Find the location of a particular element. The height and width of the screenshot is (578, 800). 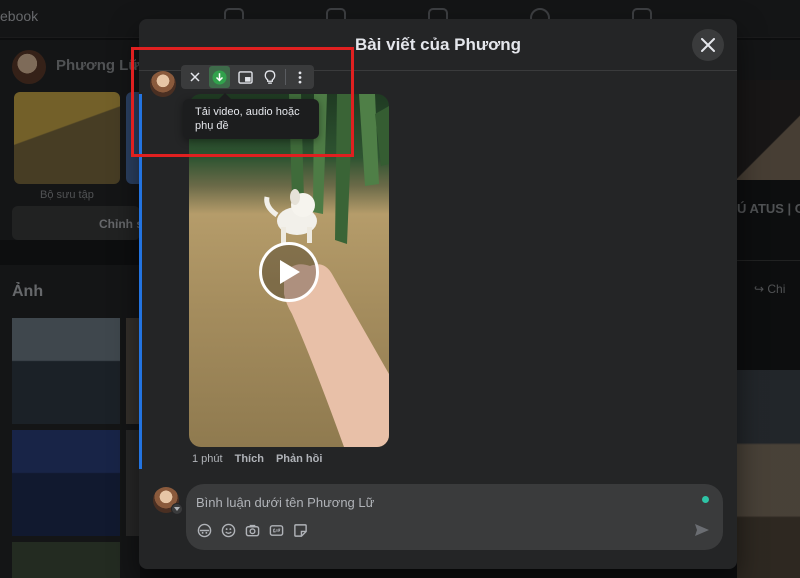

play-icon is located at coordinates (290, 272).